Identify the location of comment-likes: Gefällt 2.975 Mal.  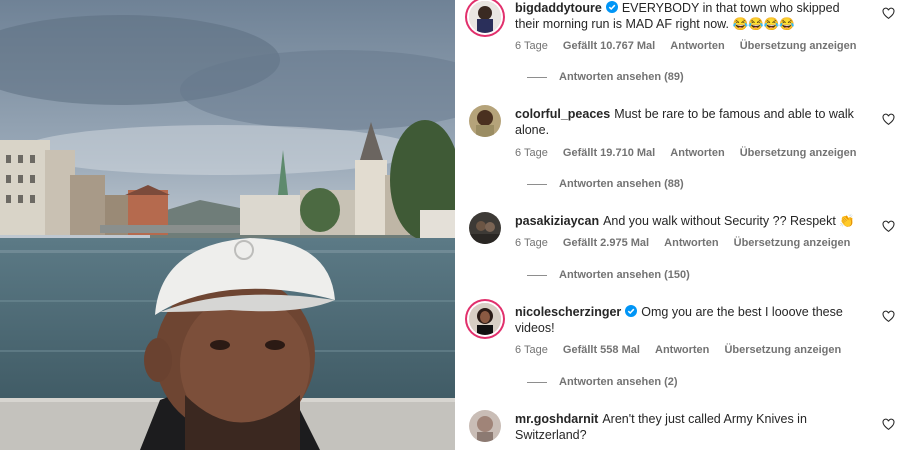
(606, 243).